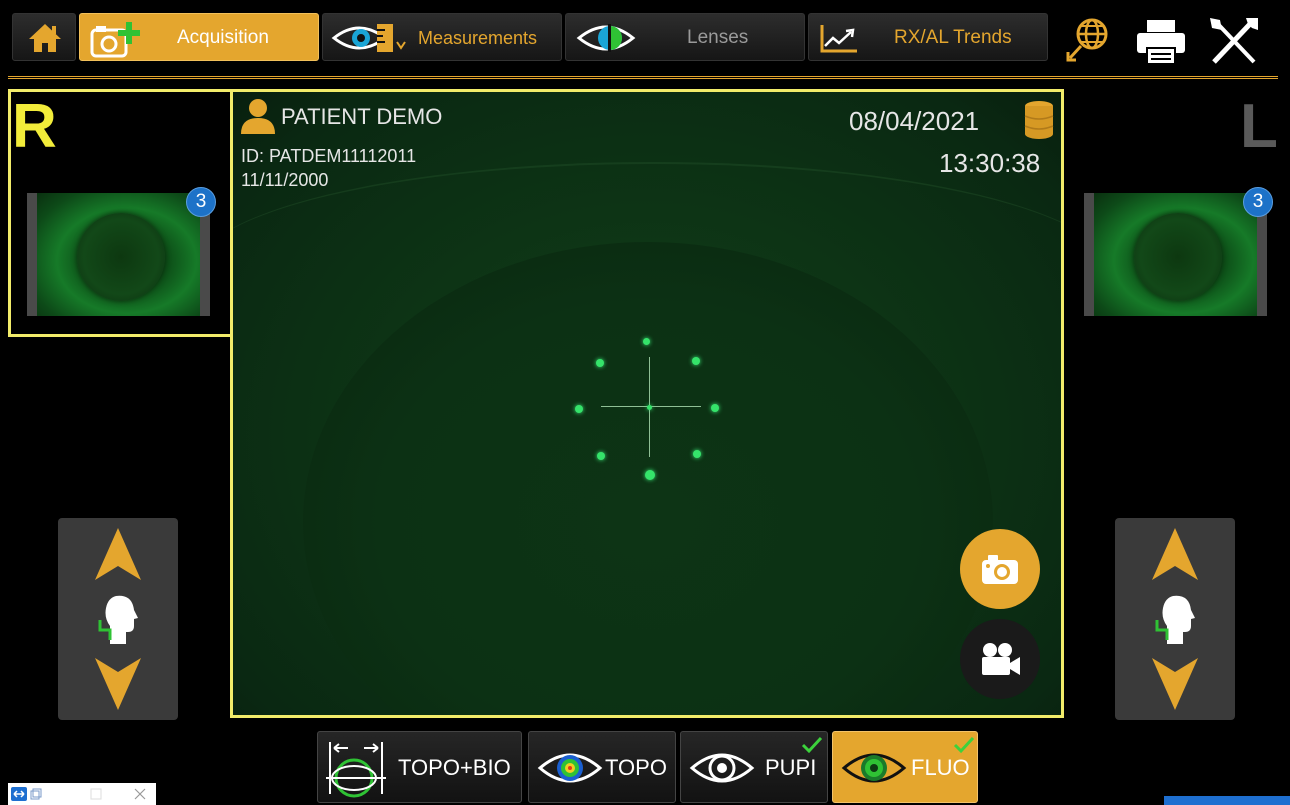  I want to click on target-dot-bottom-left, so click(601, 456).